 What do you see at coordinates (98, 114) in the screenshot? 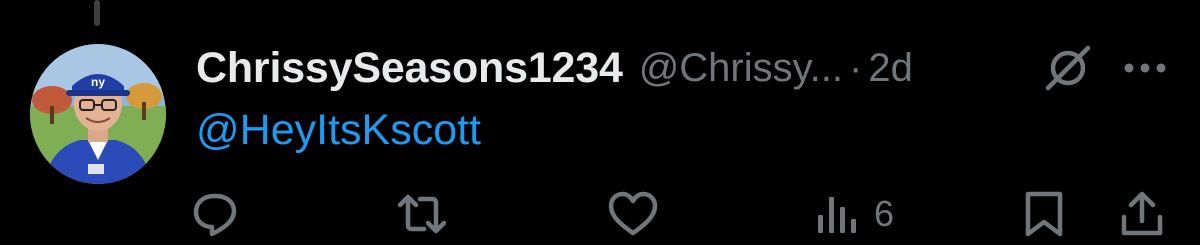
I see `avatar: ny` at bounding box center [98, 114].